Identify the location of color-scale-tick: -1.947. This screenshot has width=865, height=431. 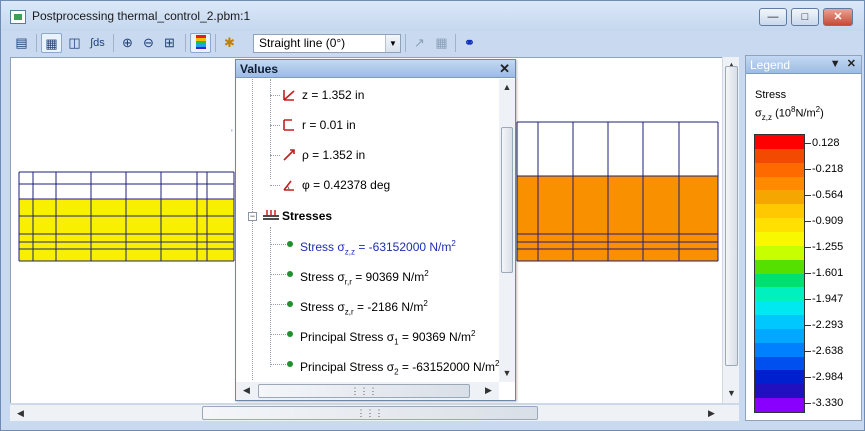
(824, 299).